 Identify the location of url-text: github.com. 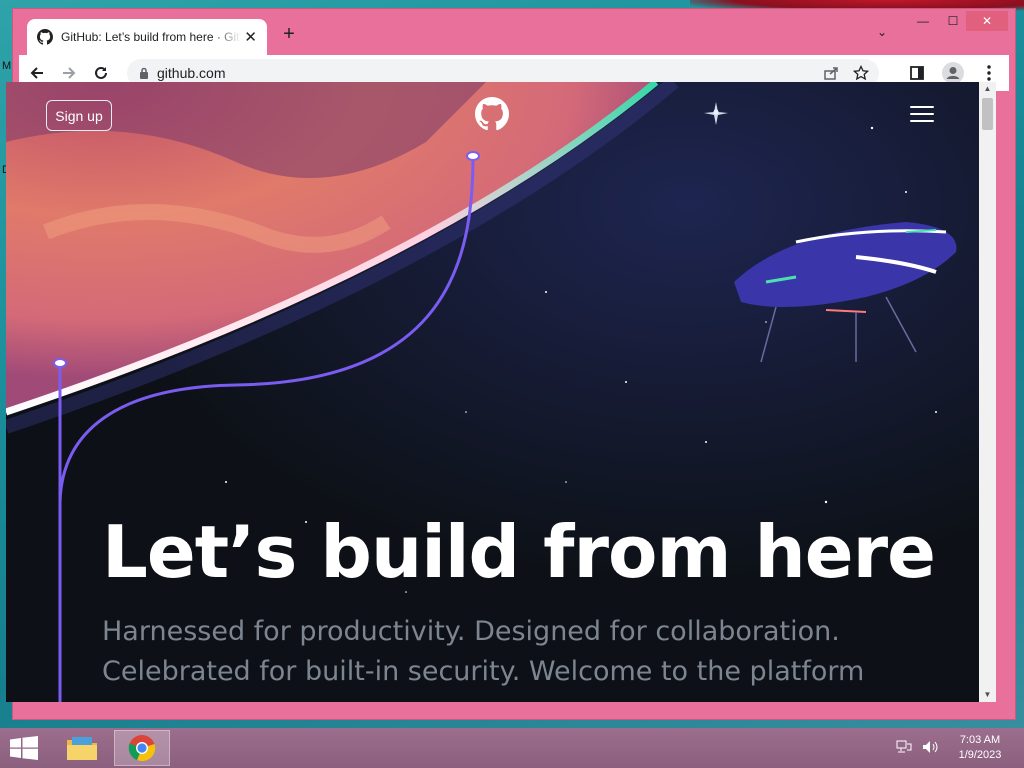
(191, 73).